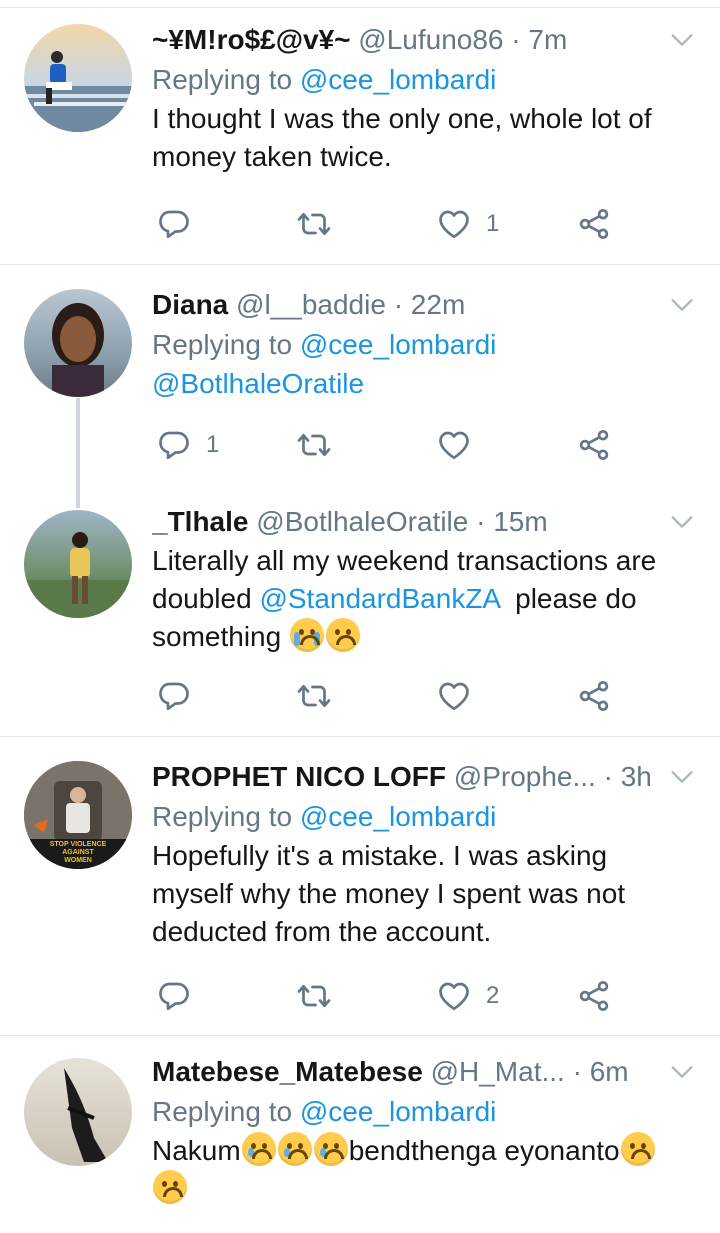  What do you see at coordinates (206, 598) in the screenshot?
I see `tweet-text-fragment: doubled` at bounding box center [206, 598].